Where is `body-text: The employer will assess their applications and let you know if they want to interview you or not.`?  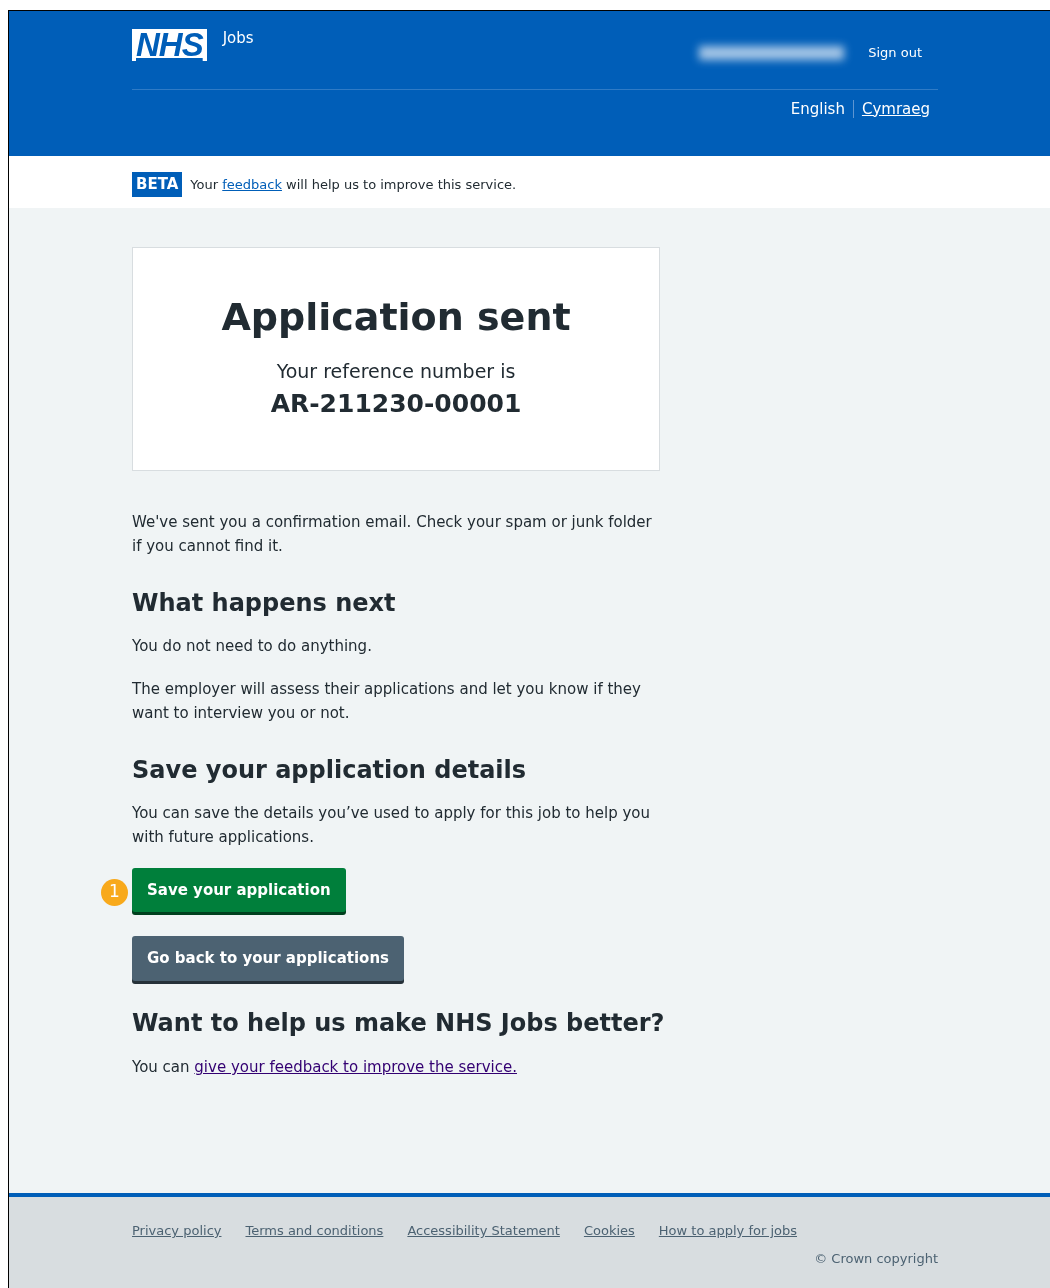
body-text: The employer will assess their applications and let you know if they want to interview you or not. is located at coordinates (387, 701).